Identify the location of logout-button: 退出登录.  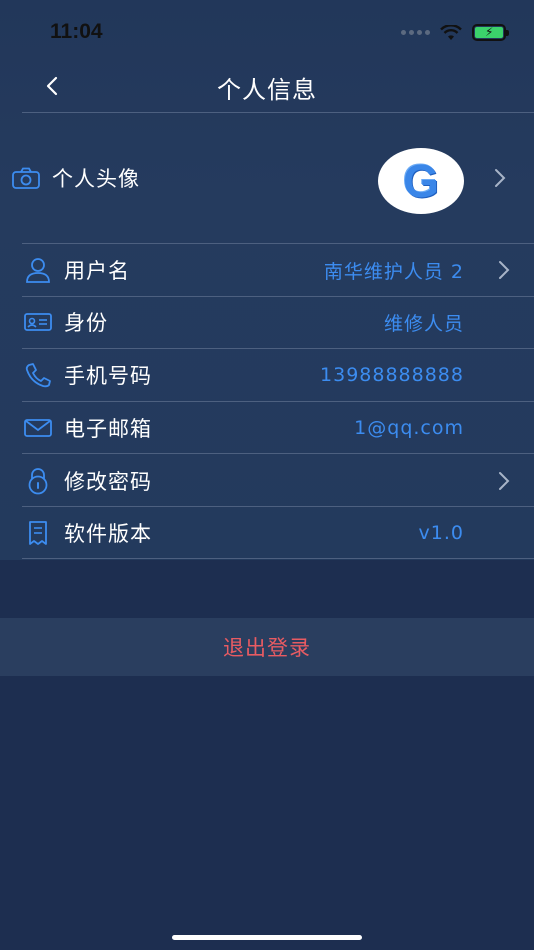
(267, 647).